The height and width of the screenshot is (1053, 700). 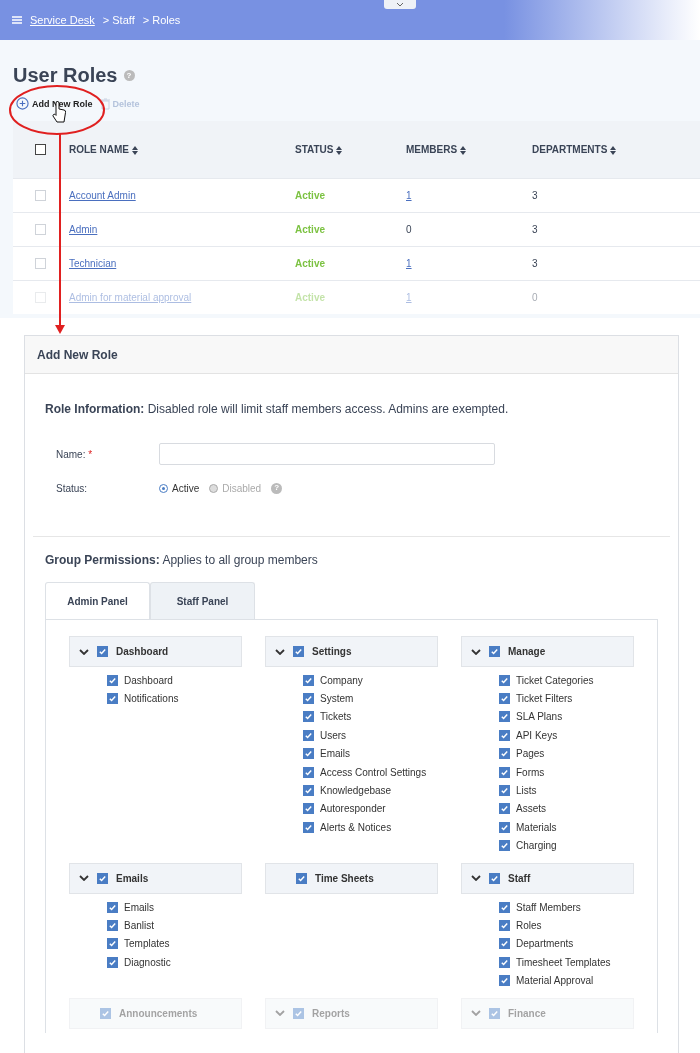 What do you see at coordinates (161, 20) in the screenshot?
I see `breadcrumb-item: > Roles` at bounding box center [161, 20].